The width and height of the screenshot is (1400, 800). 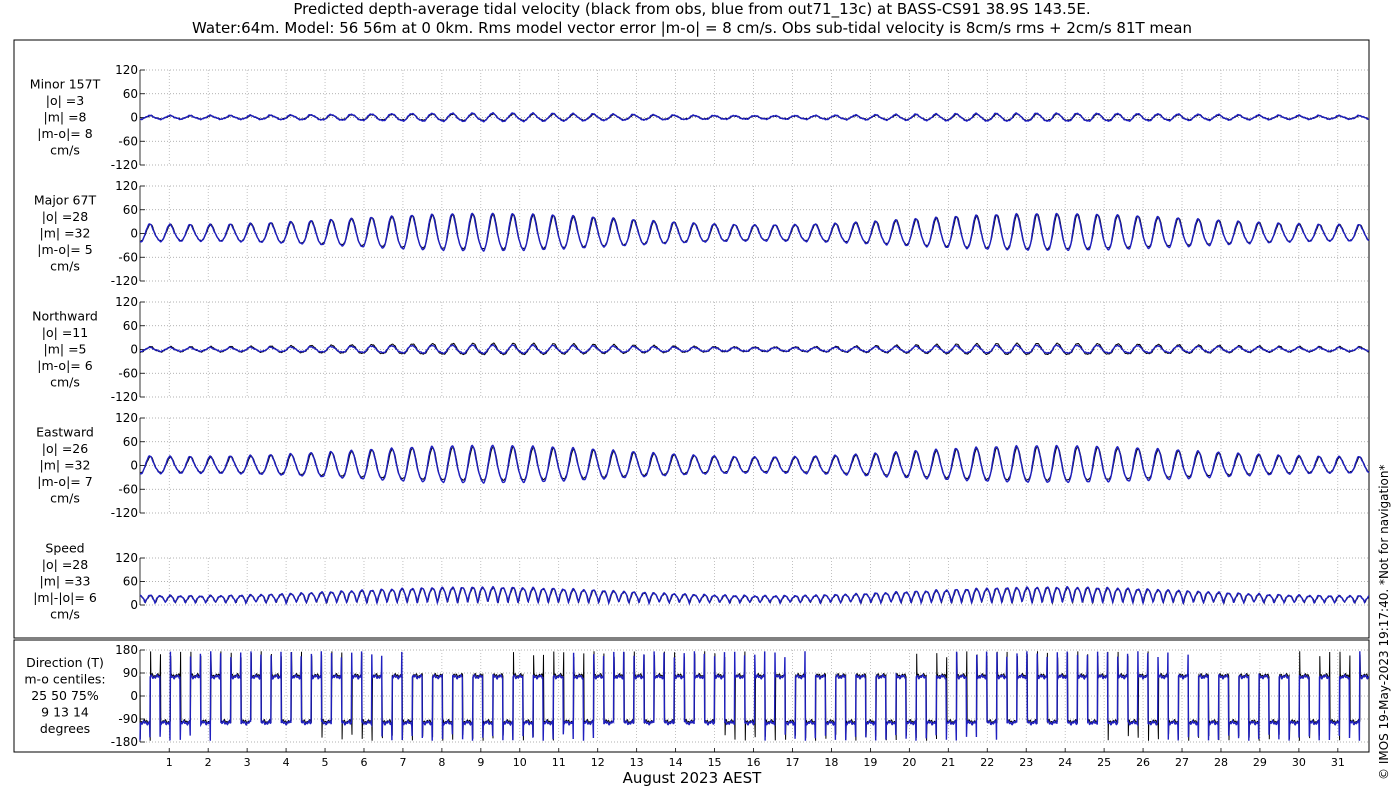 I want to click on panel-label-line: |o| =26, so click(x=65, y=448).